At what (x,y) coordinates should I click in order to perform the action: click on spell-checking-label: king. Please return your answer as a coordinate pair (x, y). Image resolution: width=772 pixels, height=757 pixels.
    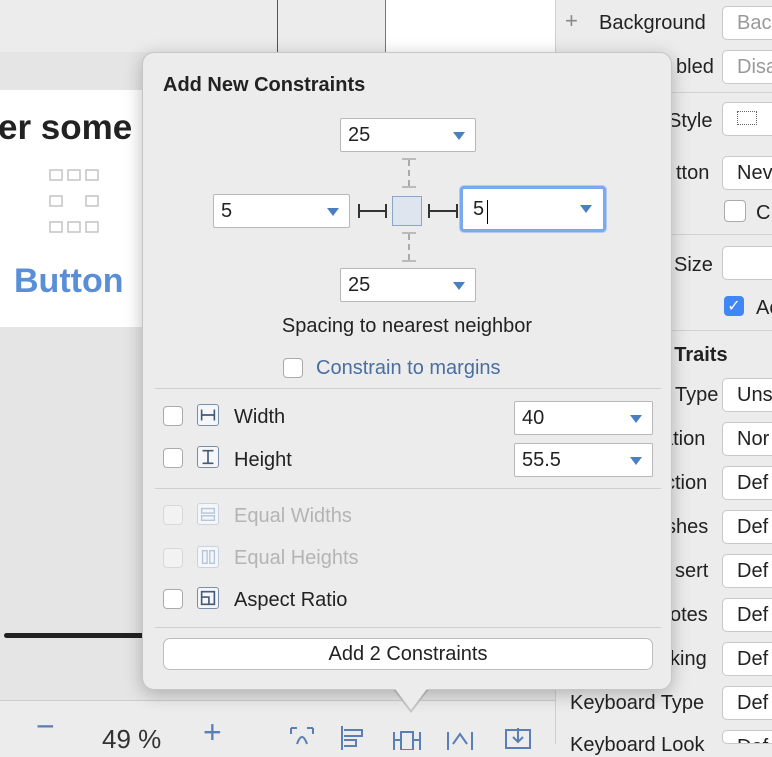
    Looking at the image, I should click on (688, 659).